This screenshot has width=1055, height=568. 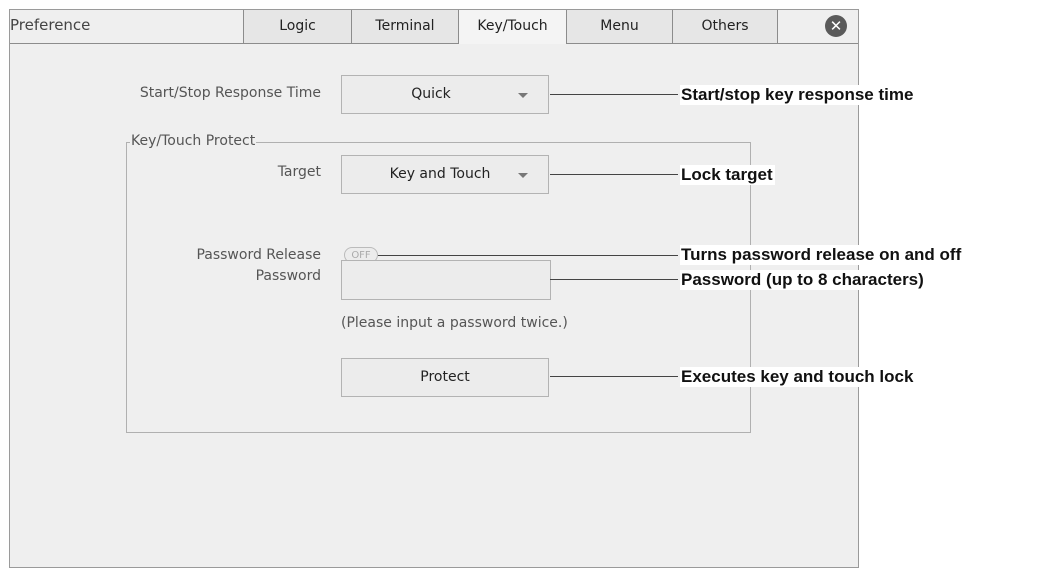 I want to click on callout-target: Lock target, so click(x=727, y=175).